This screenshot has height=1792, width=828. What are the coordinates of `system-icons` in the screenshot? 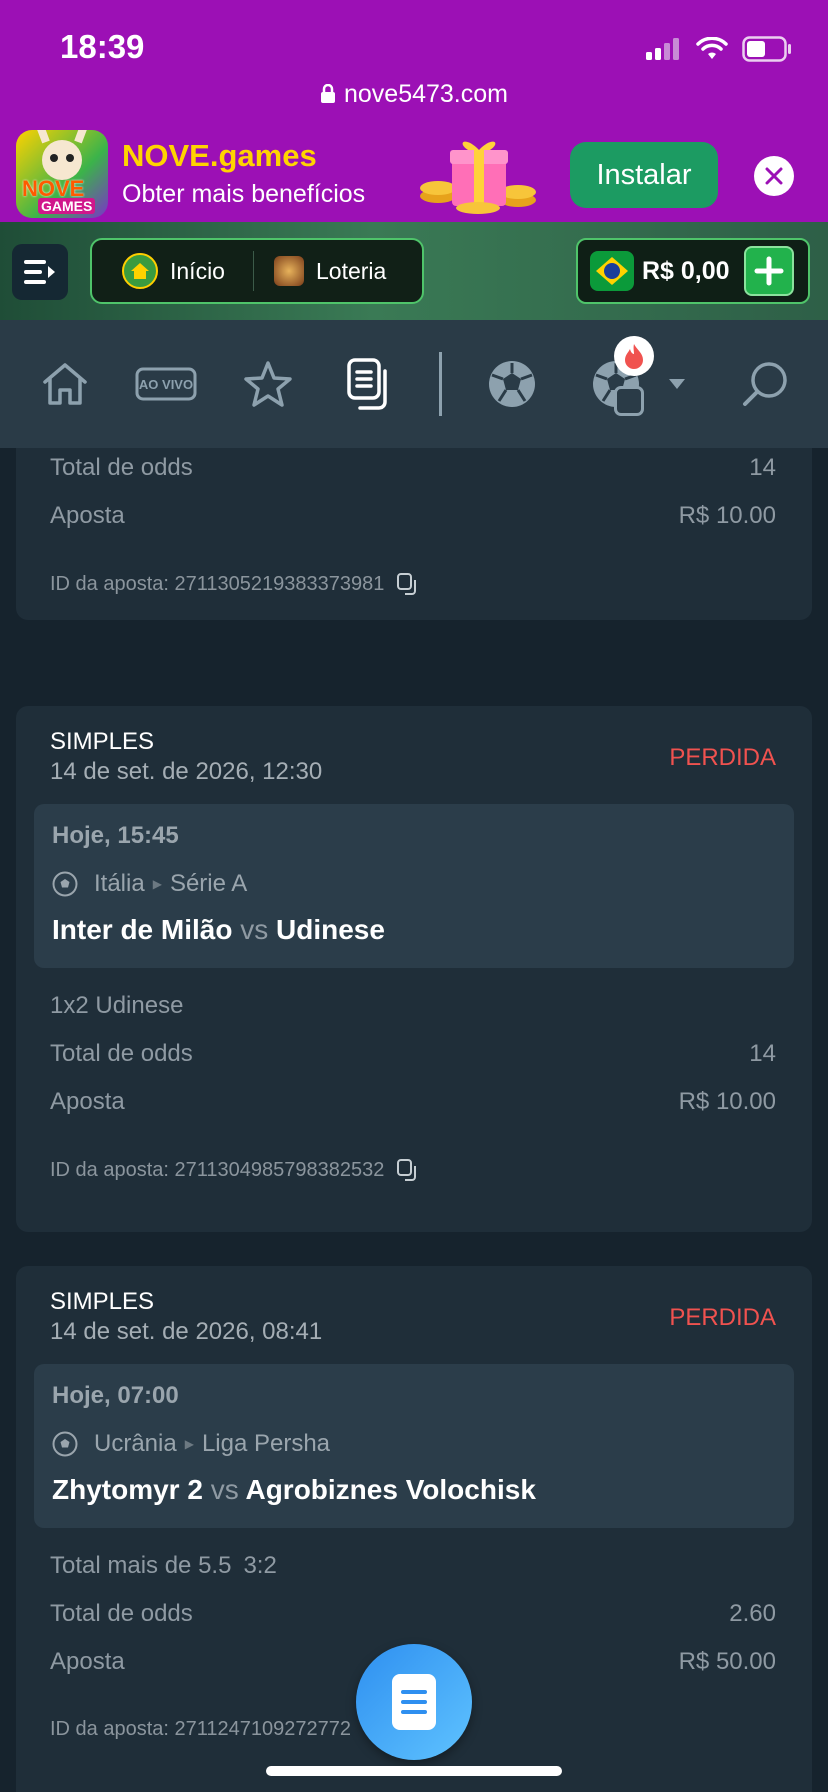 It's located at (719, 49).